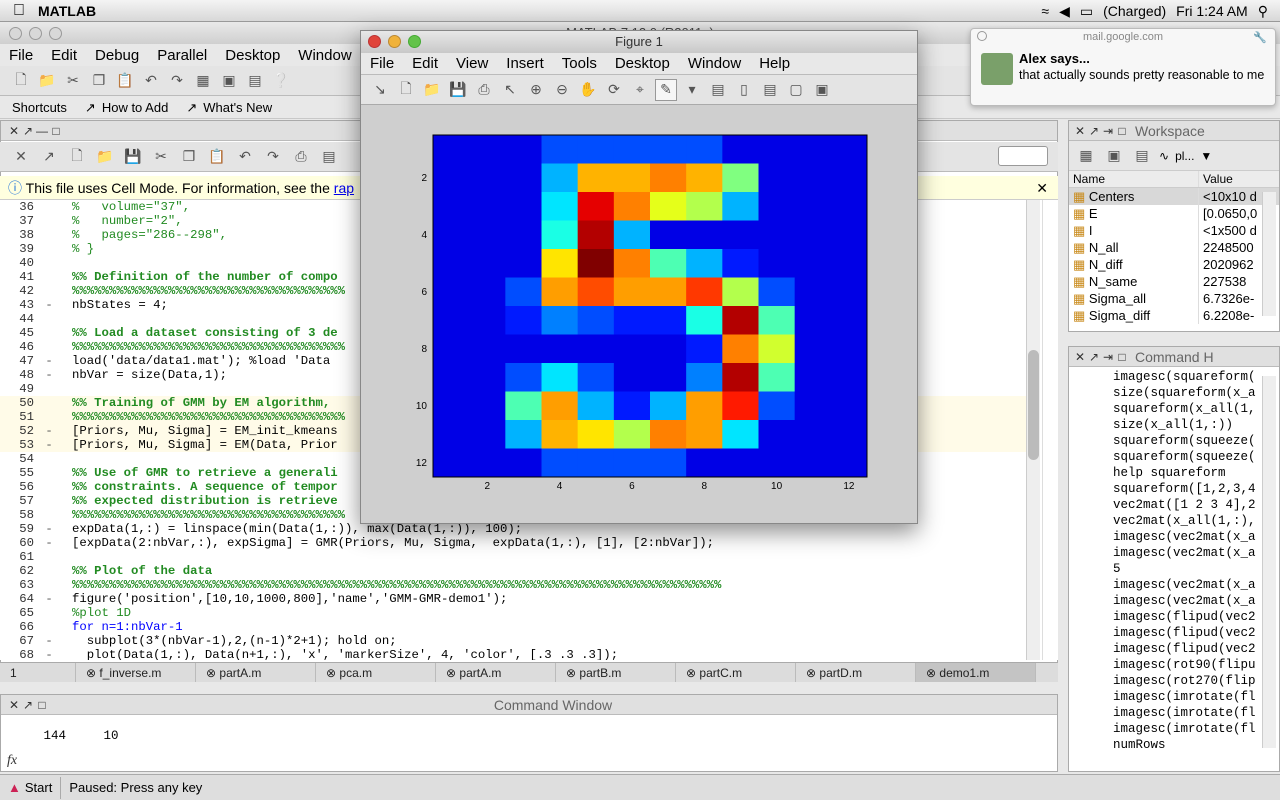 The width and height of the screenshot is (1280, 800). What do you see at coordinates (203, 81) in the screenshot?
I see `simulink-icon: ▦` at bounding box center [203, 81].